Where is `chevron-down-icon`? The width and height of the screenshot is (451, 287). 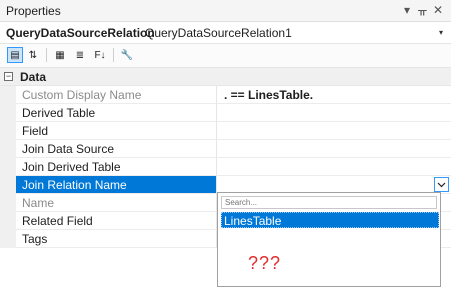
chevron-down-icon is located at coordinates (441, 184).